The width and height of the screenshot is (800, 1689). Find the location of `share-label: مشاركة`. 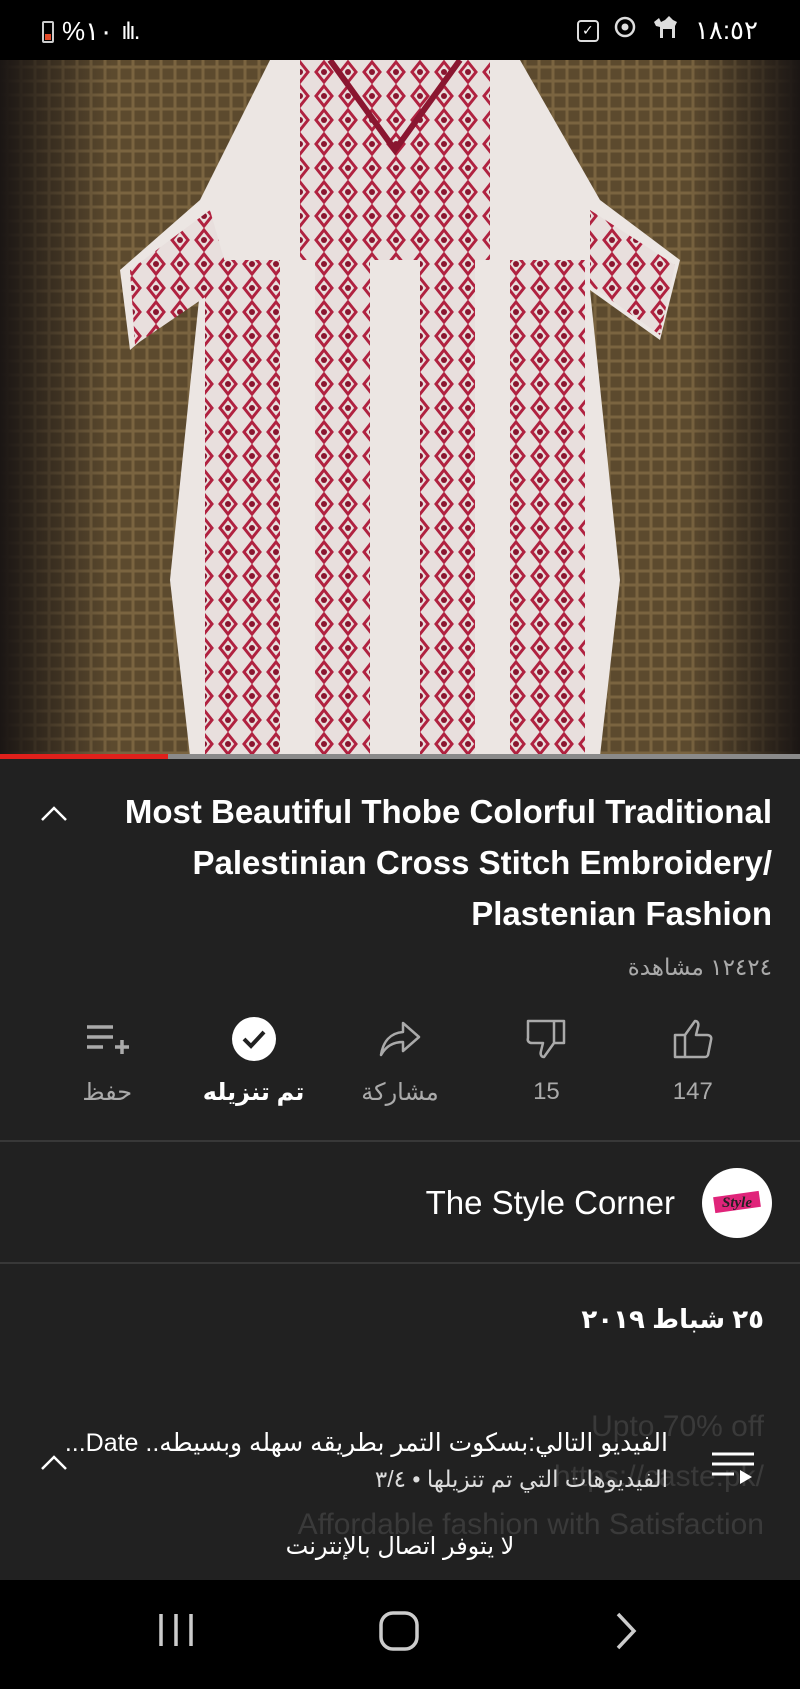

share-label: مشاركة is located at coordinates (400, 1092).